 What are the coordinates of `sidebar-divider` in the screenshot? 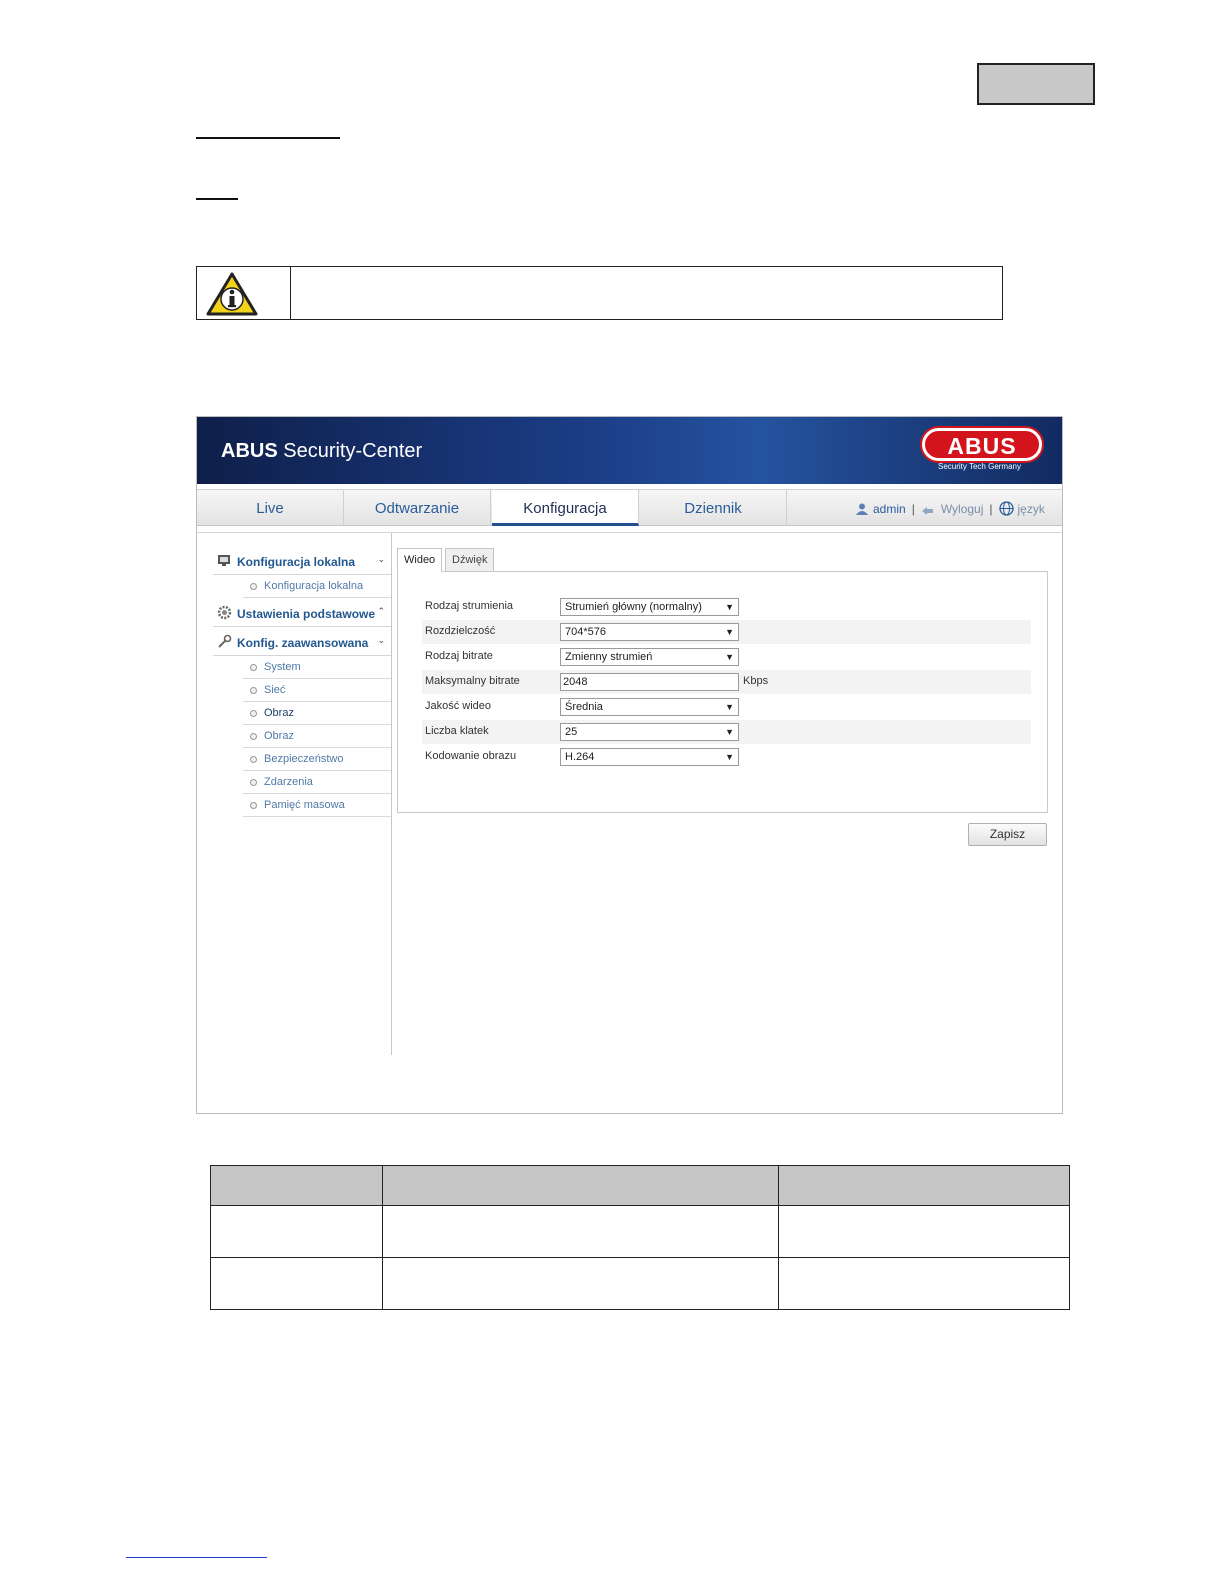 It's located at (391, 794).